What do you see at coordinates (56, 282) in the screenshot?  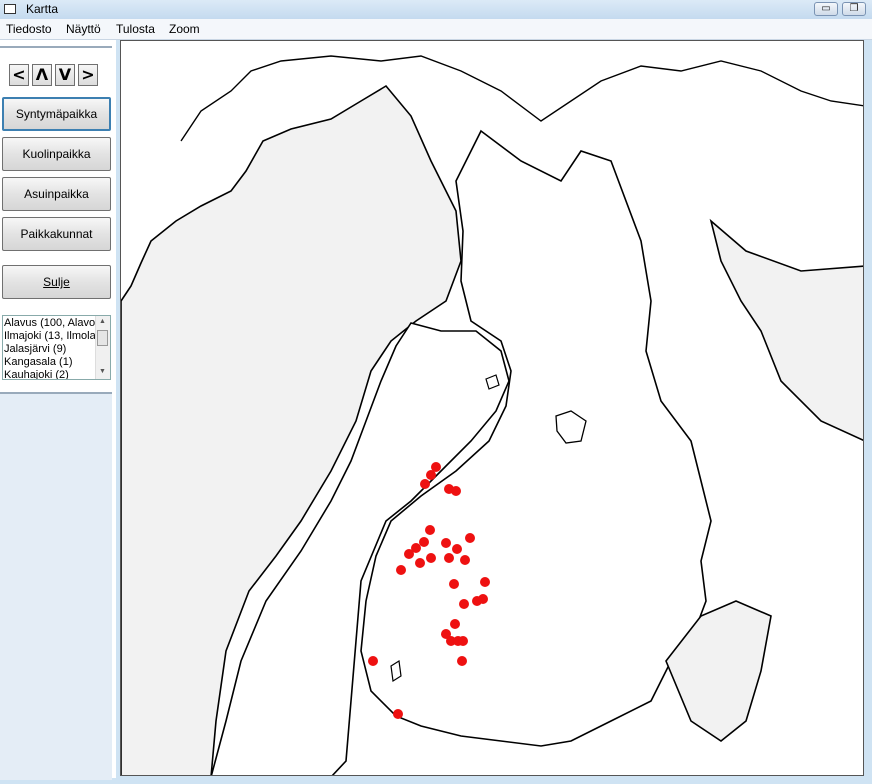 I see `close-button: Sulje` at bounding box center [56, 282].